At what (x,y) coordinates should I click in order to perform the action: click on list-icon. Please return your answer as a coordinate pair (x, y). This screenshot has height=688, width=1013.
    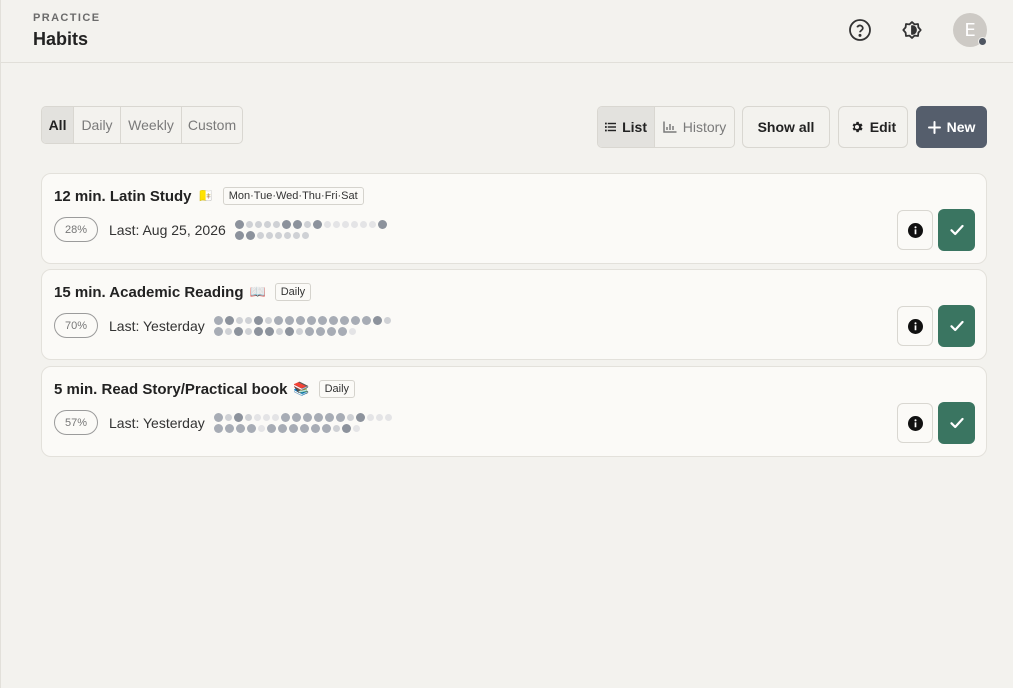
    Looking at the image, I should click on (611, 127).